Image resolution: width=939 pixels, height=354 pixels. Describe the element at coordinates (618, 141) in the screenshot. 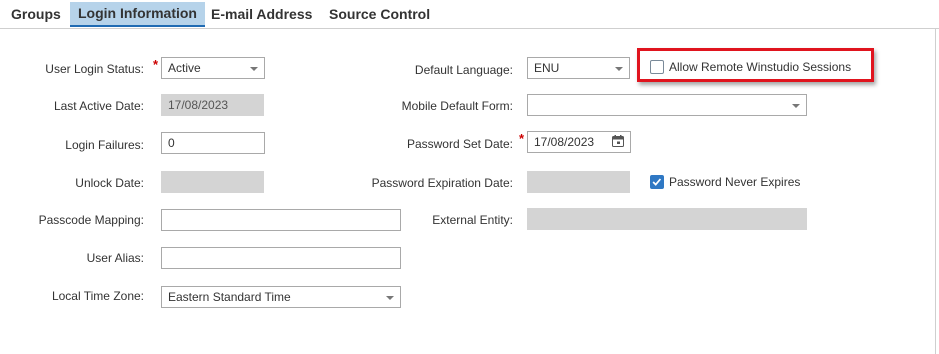

I see `calendar-icon` at that location.